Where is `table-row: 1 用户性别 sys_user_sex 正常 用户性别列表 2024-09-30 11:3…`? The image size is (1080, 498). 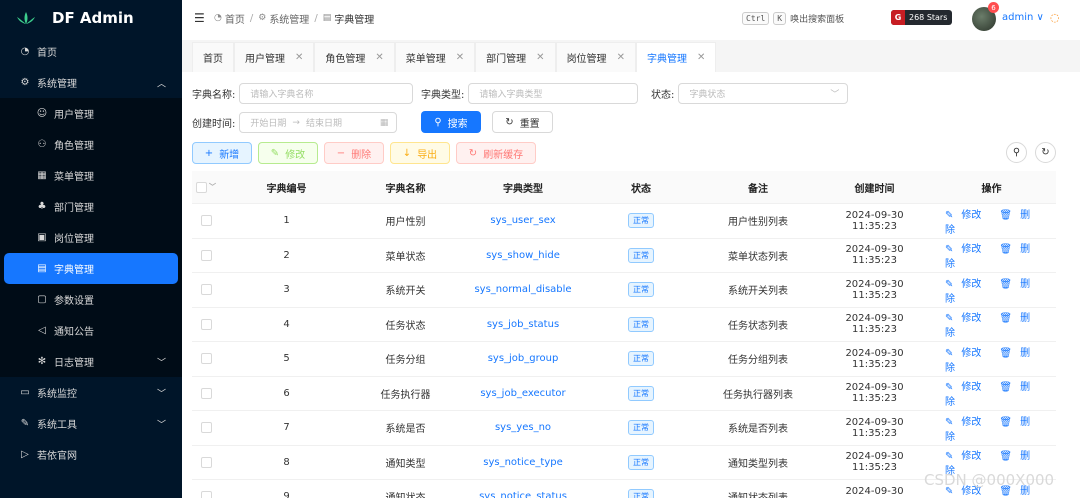 table-row: 1 用户性别 sys_user_sex 正常 用户性别列表 2024-09-30 11:3… is located at coordinates (624, 221).